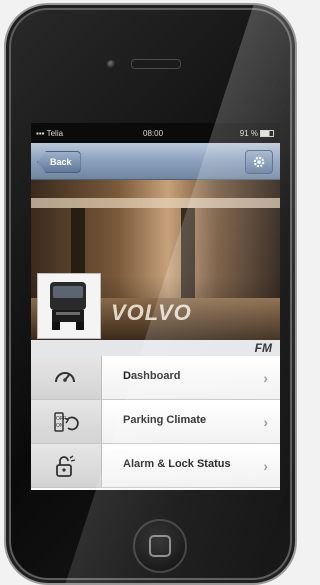  I want to click on settings-button, so click(259, 162).